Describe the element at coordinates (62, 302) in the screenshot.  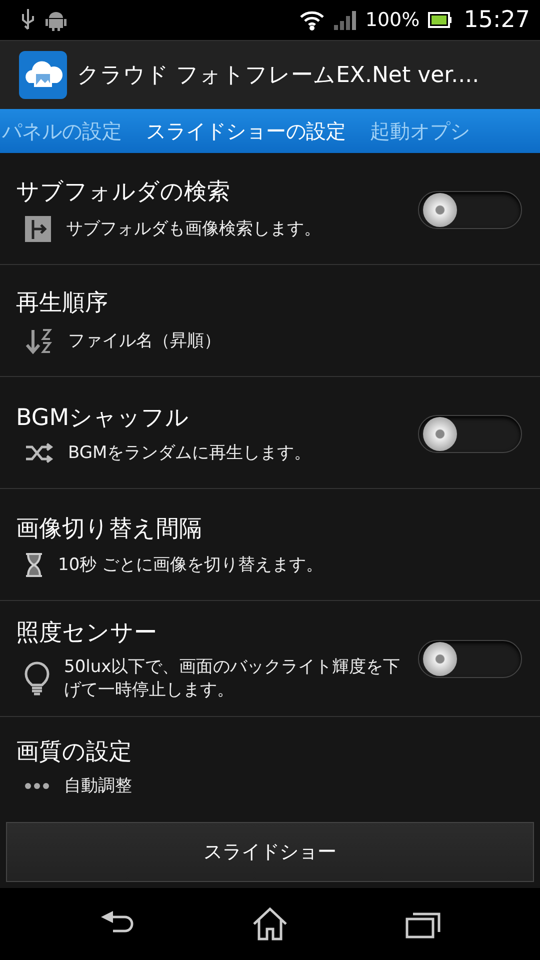
I see `setting-title: 再生順序` at that location.